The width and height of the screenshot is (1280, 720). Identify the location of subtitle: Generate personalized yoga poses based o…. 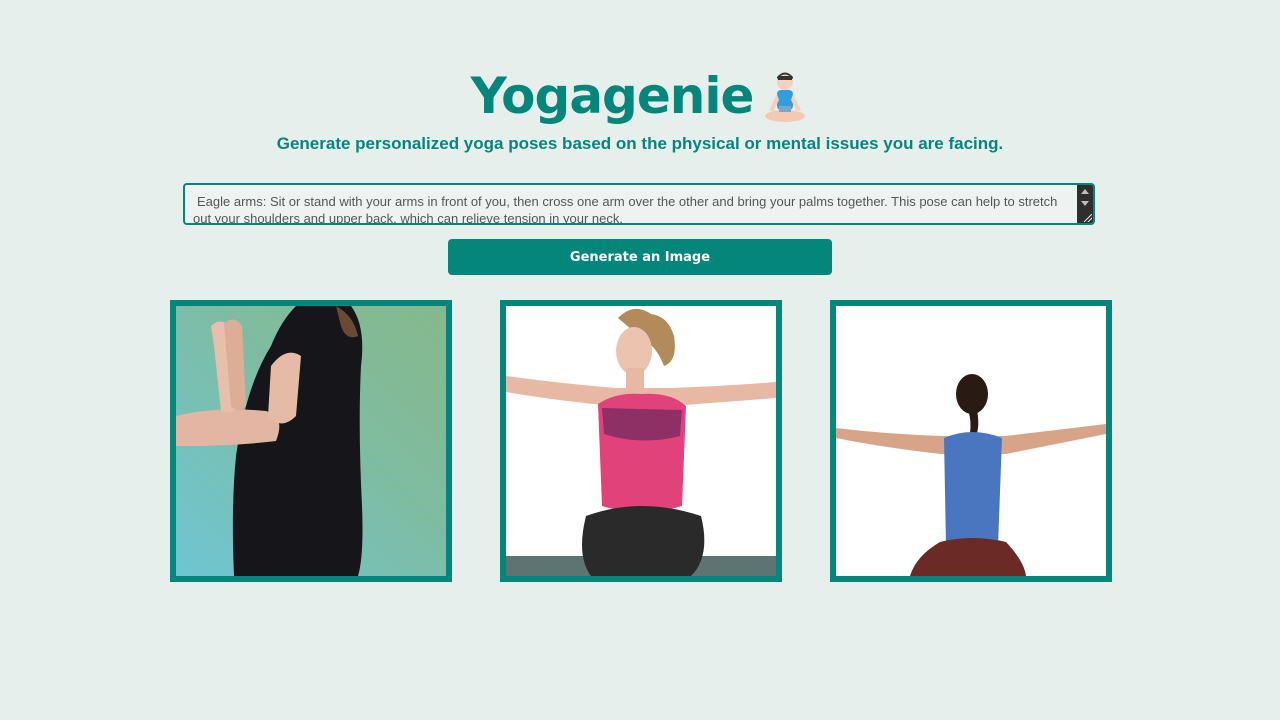
(640, 143).